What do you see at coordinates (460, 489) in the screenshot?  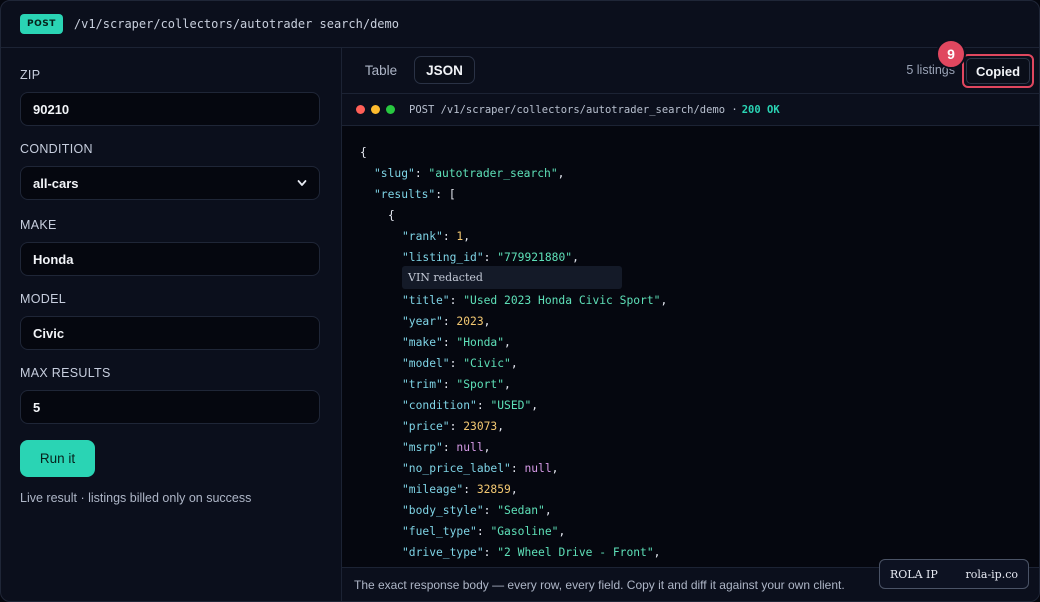 I see `json-line: "mileage": 32859,` at bounding box center [460, 489].